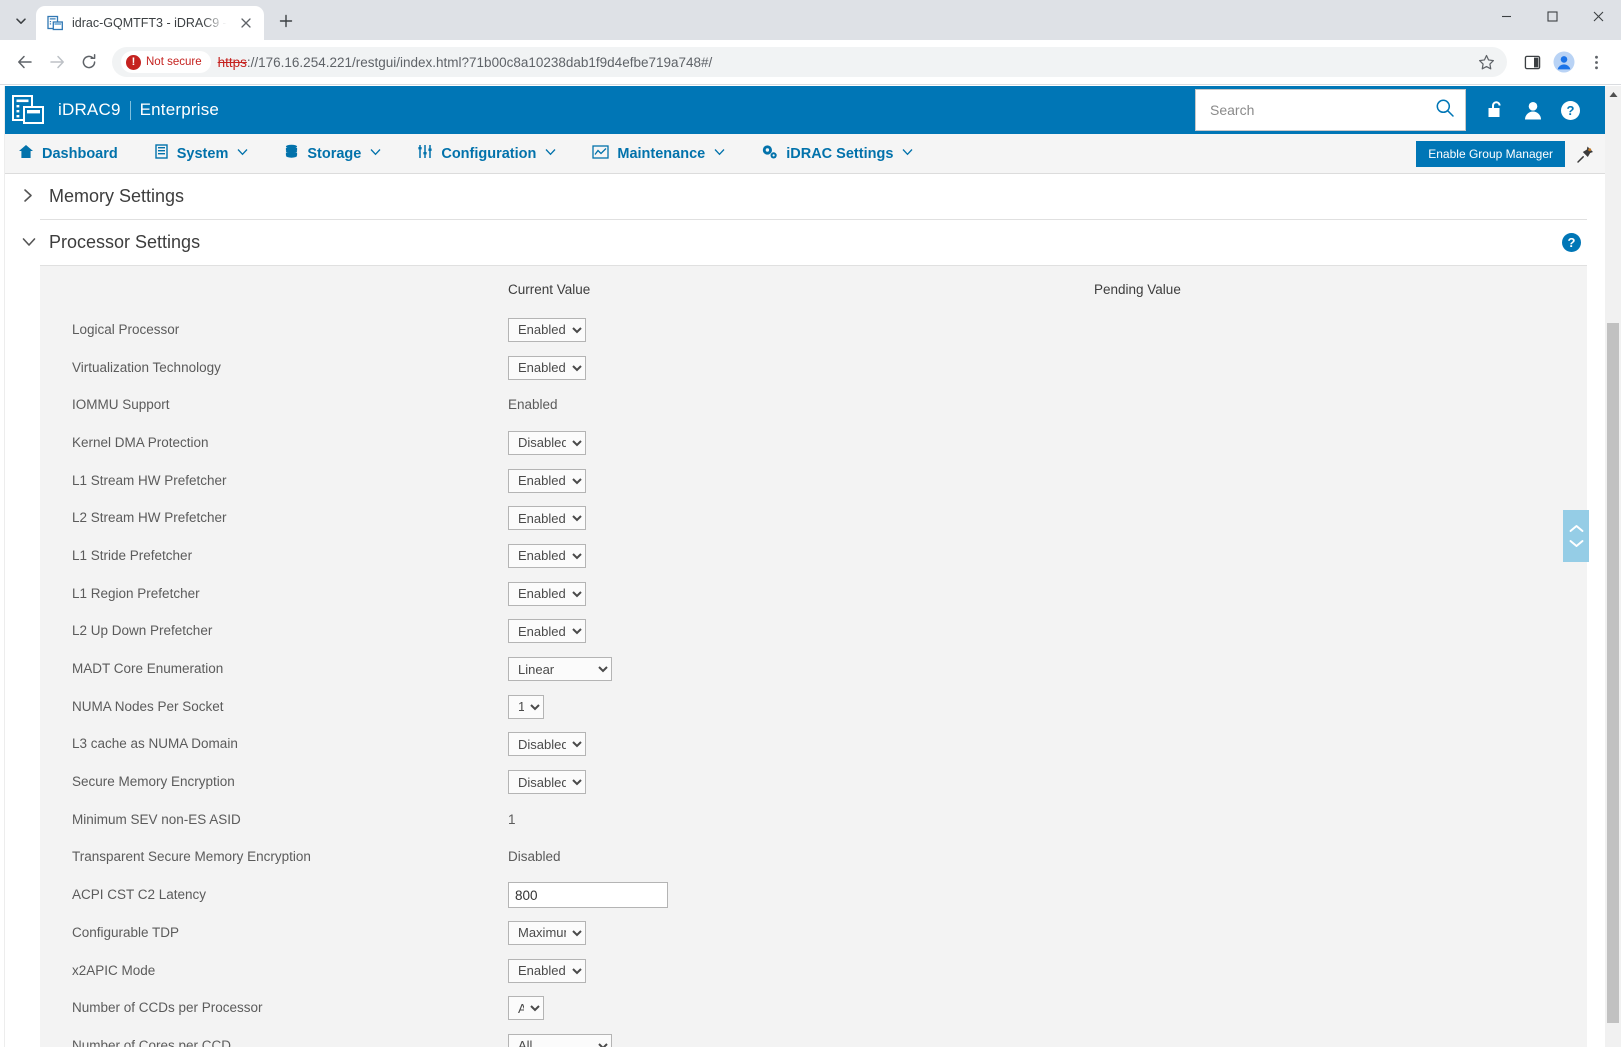 Image resolution: width=1621 pixels, height=1047 pixels. I want to click on nav-item-idrac-settings: iDRAC Settings, so click(837, 154).